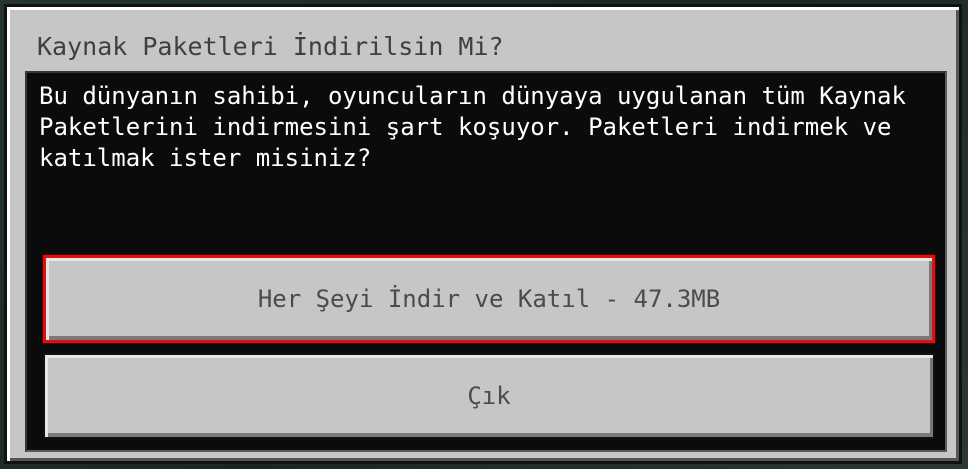 This screenshot has height=469, width=968. I want to click on dialog-title: Kaynak Paketleri İndirilsin Mi?, so click(270, 46).